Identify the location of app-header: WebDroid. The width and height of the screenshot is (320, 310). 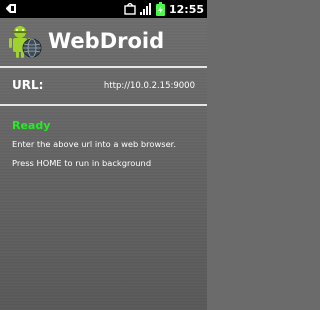
(103, 42).